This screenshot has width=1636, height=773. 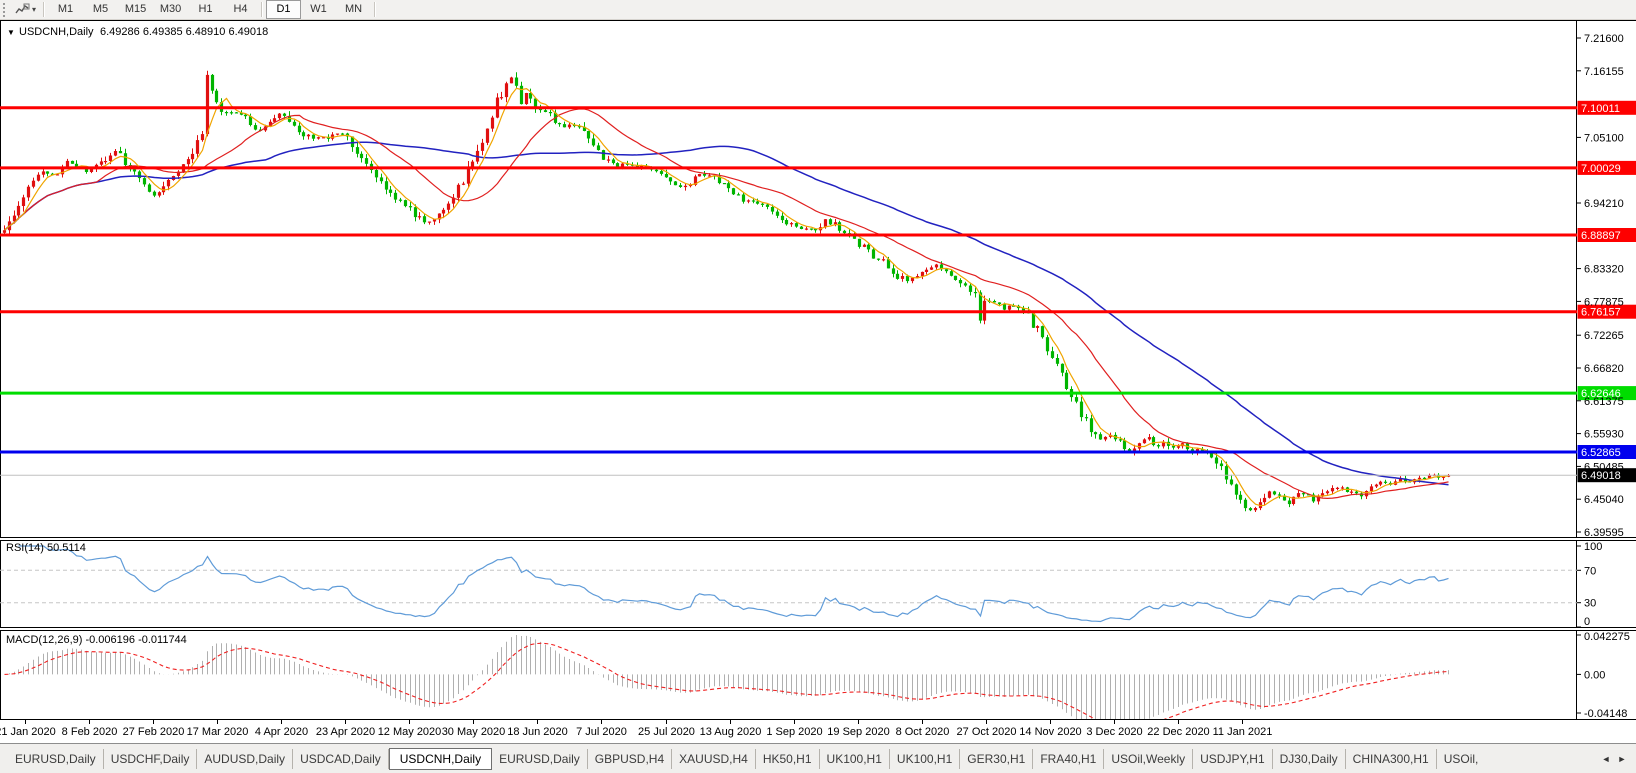 What do you see at coordinates (1604, 336) in the screenshot?
I see `price-tick-label: 6.72265` at bounding box center [1604, 336].